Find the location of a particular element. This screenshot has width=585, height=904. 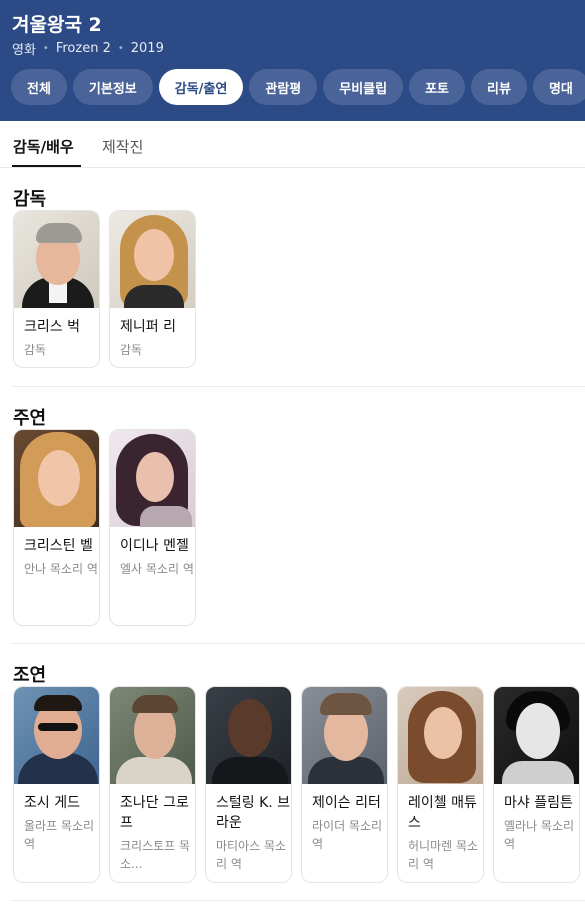

person-name: 레이첼 매튜스 is located at coordinates (442, 813).